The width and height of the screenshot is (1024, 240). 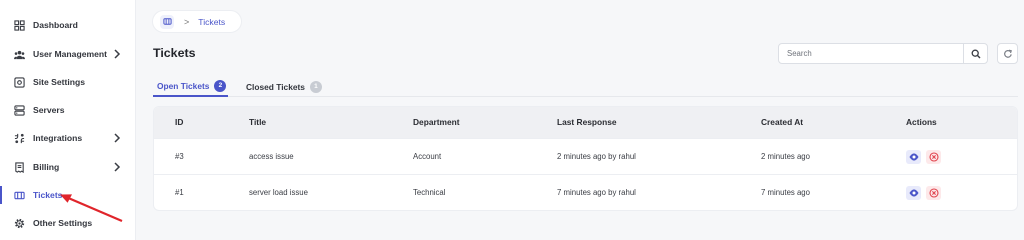 What do you see at coordinates (19, 167) in the screenshot?
I see `receipt-icon` at bounding box center [19, 167].